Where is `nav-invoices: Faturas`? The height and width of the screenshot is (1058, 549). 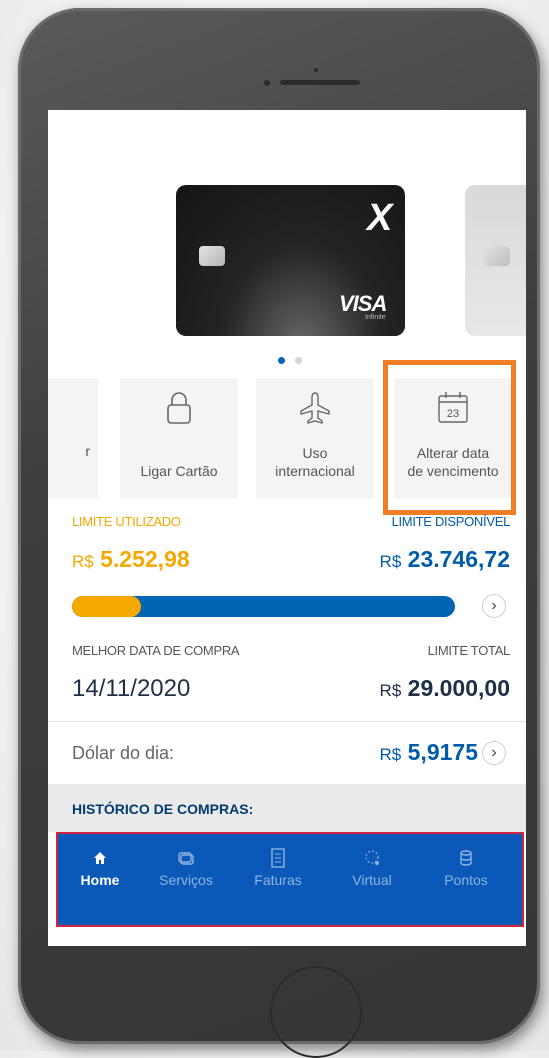 nav-invoices: Faturas is located at coordinates (278, 866).